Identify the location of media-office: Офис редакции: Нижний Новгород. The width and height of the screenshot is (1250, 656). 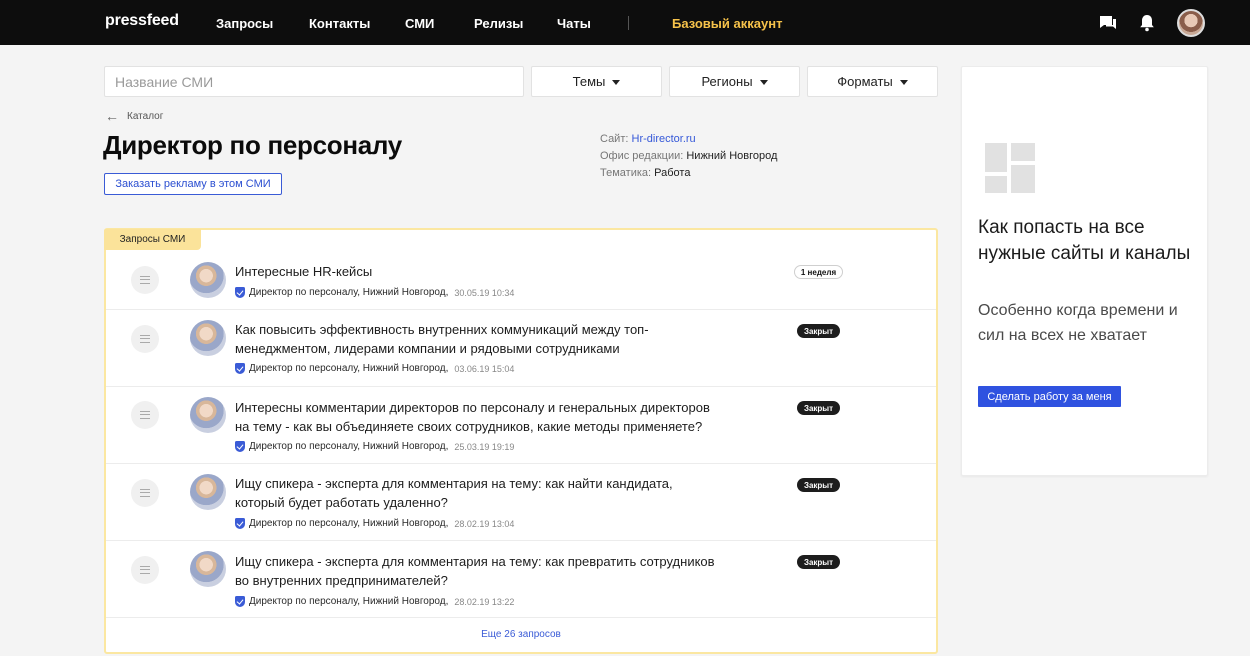
(688, 156).